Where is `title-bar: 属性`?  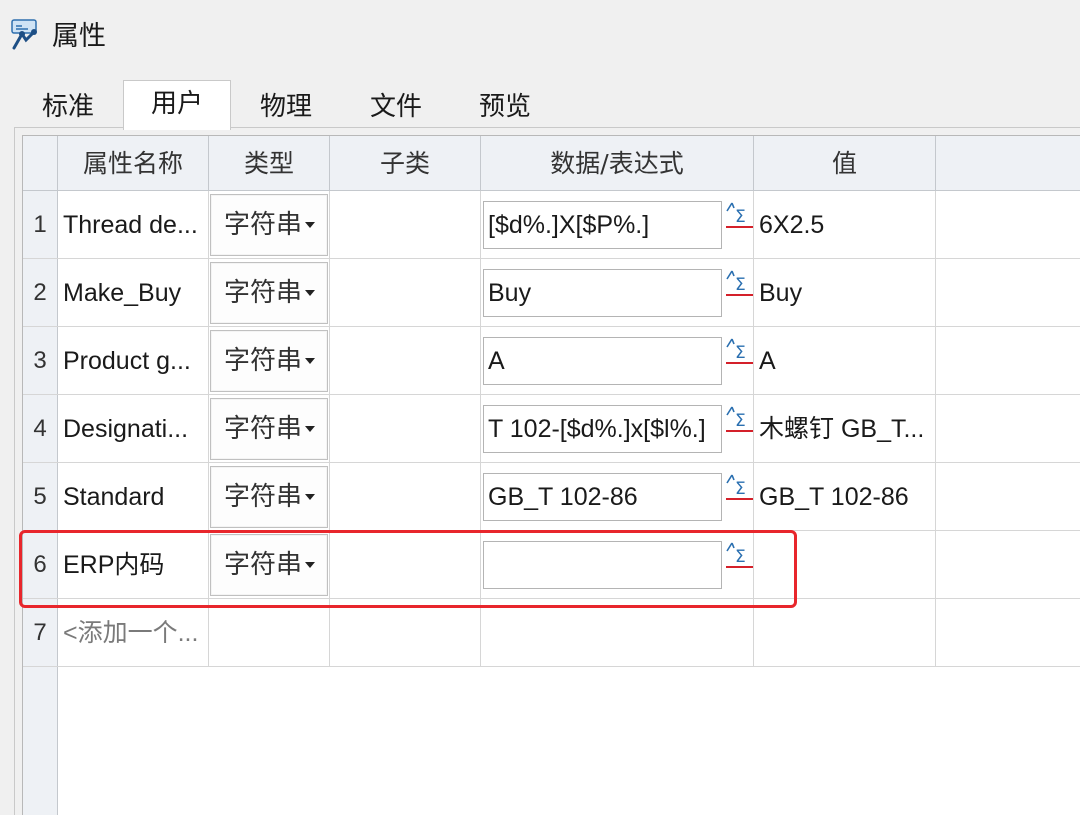 title-bar: 属性 is located at coordinates (540, 39).